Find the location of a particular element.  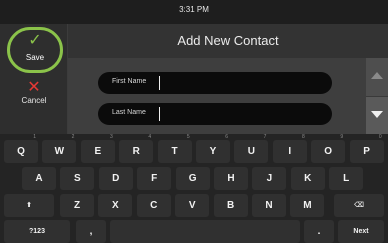

key-h-label: H is located at coordinates (231, 178).